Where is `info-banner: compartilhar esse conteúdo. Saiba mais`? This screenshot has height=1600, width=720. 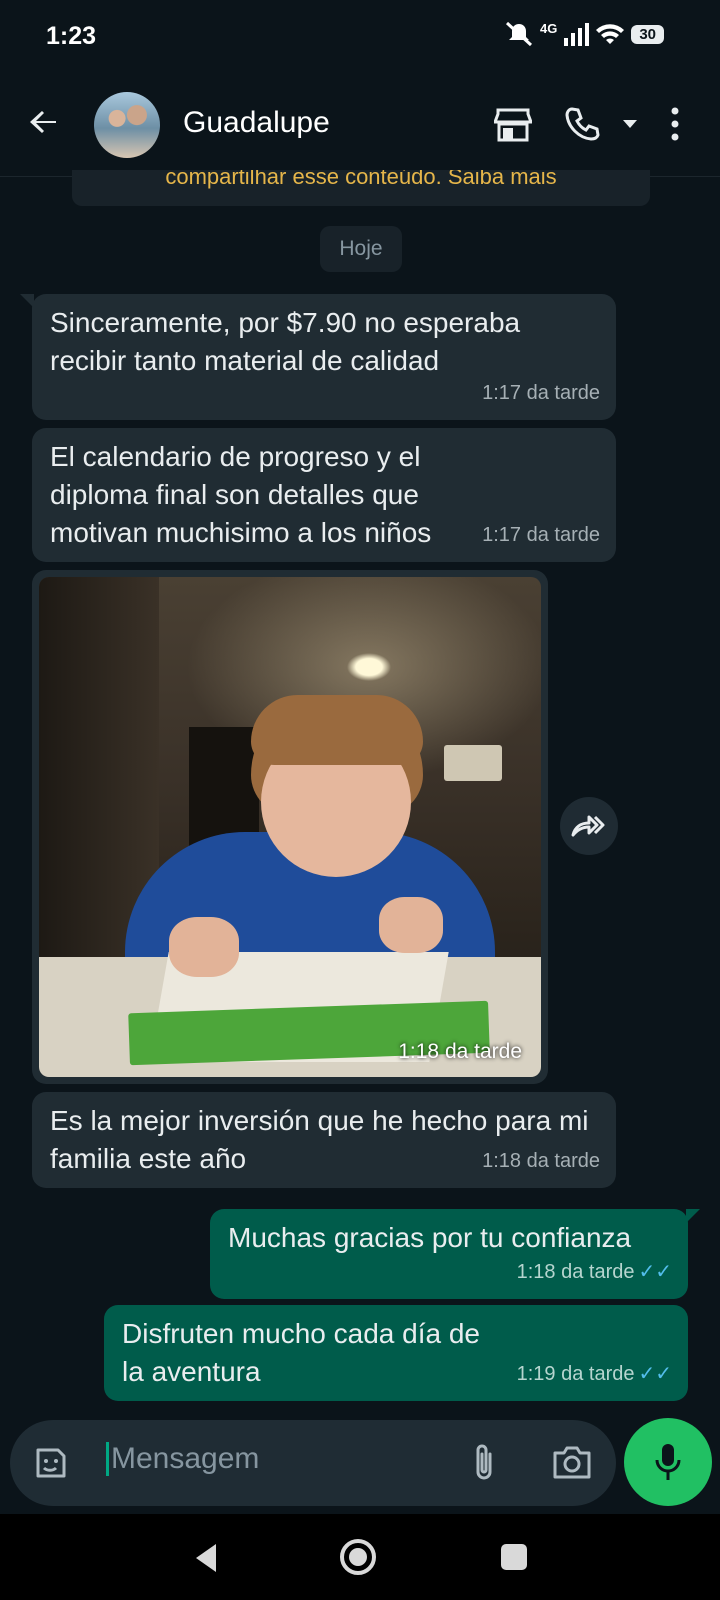 info-banner: compartilhar esse conteúdo. Saiba mais is located at coordinates (361, 188).